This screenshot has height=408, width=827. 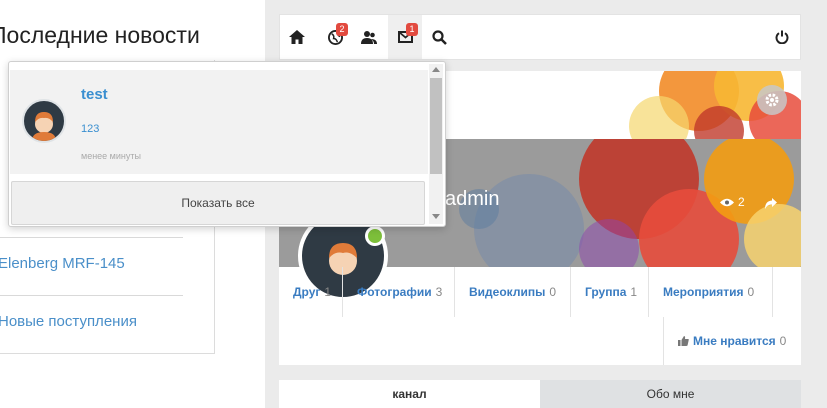 I want to click on gear-icon, so click(x=772, y=100).